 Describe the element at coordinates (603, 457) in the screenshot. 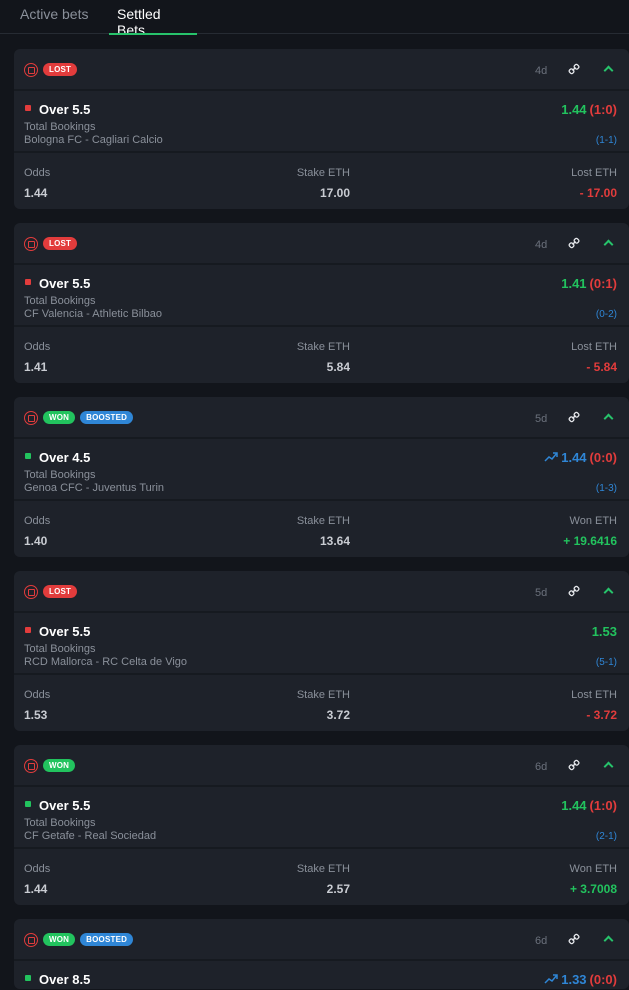

I see `score-at-bet: (0:0)` at that location.